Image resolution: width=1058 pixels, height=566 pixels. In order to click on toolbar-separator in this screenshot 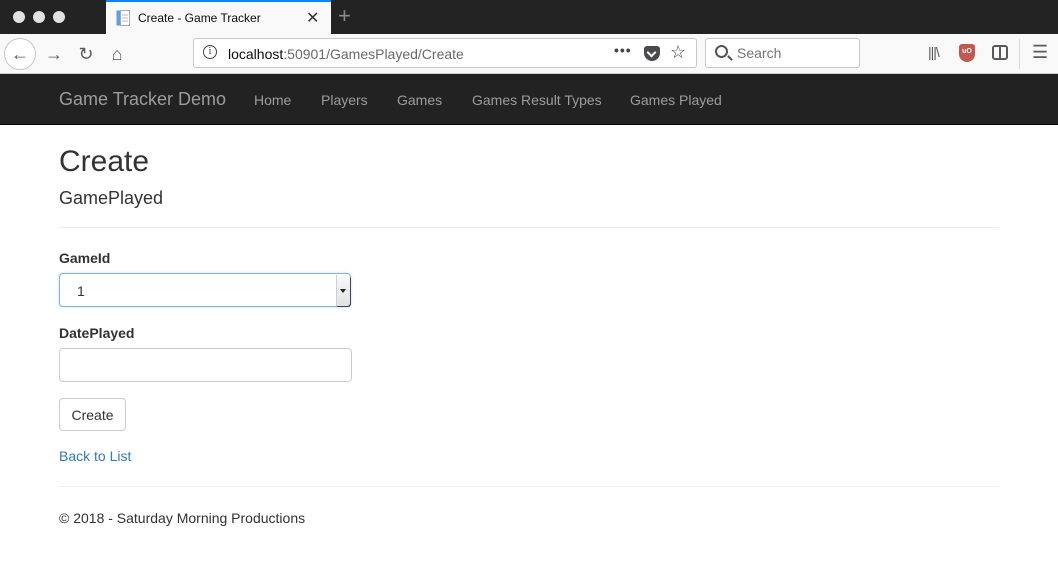, I will do `click(1019, 54)`.